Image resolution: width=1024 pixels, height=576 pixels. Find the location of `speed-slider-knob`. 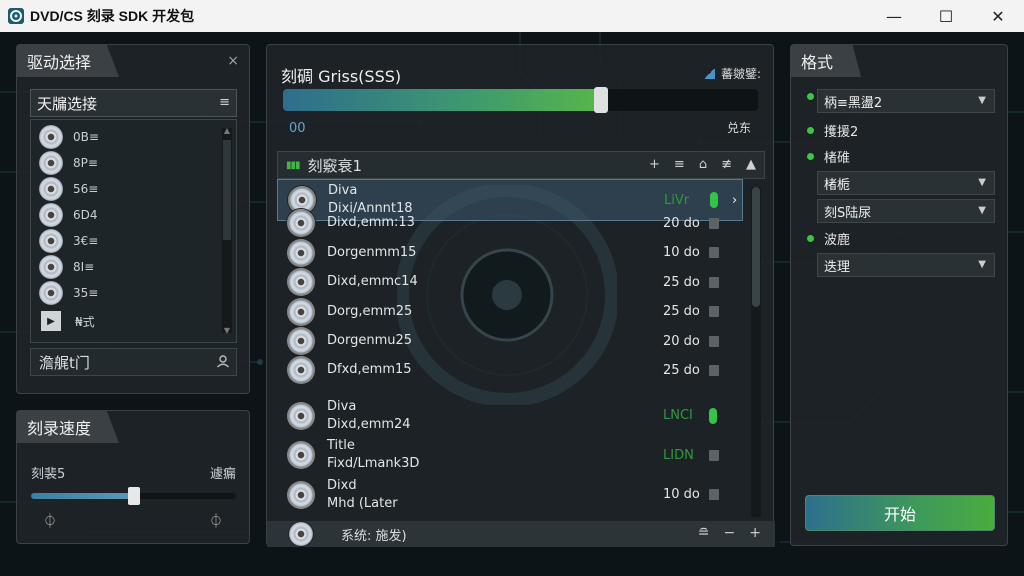

speed-slider-knob is located at coordinates (133, 496).